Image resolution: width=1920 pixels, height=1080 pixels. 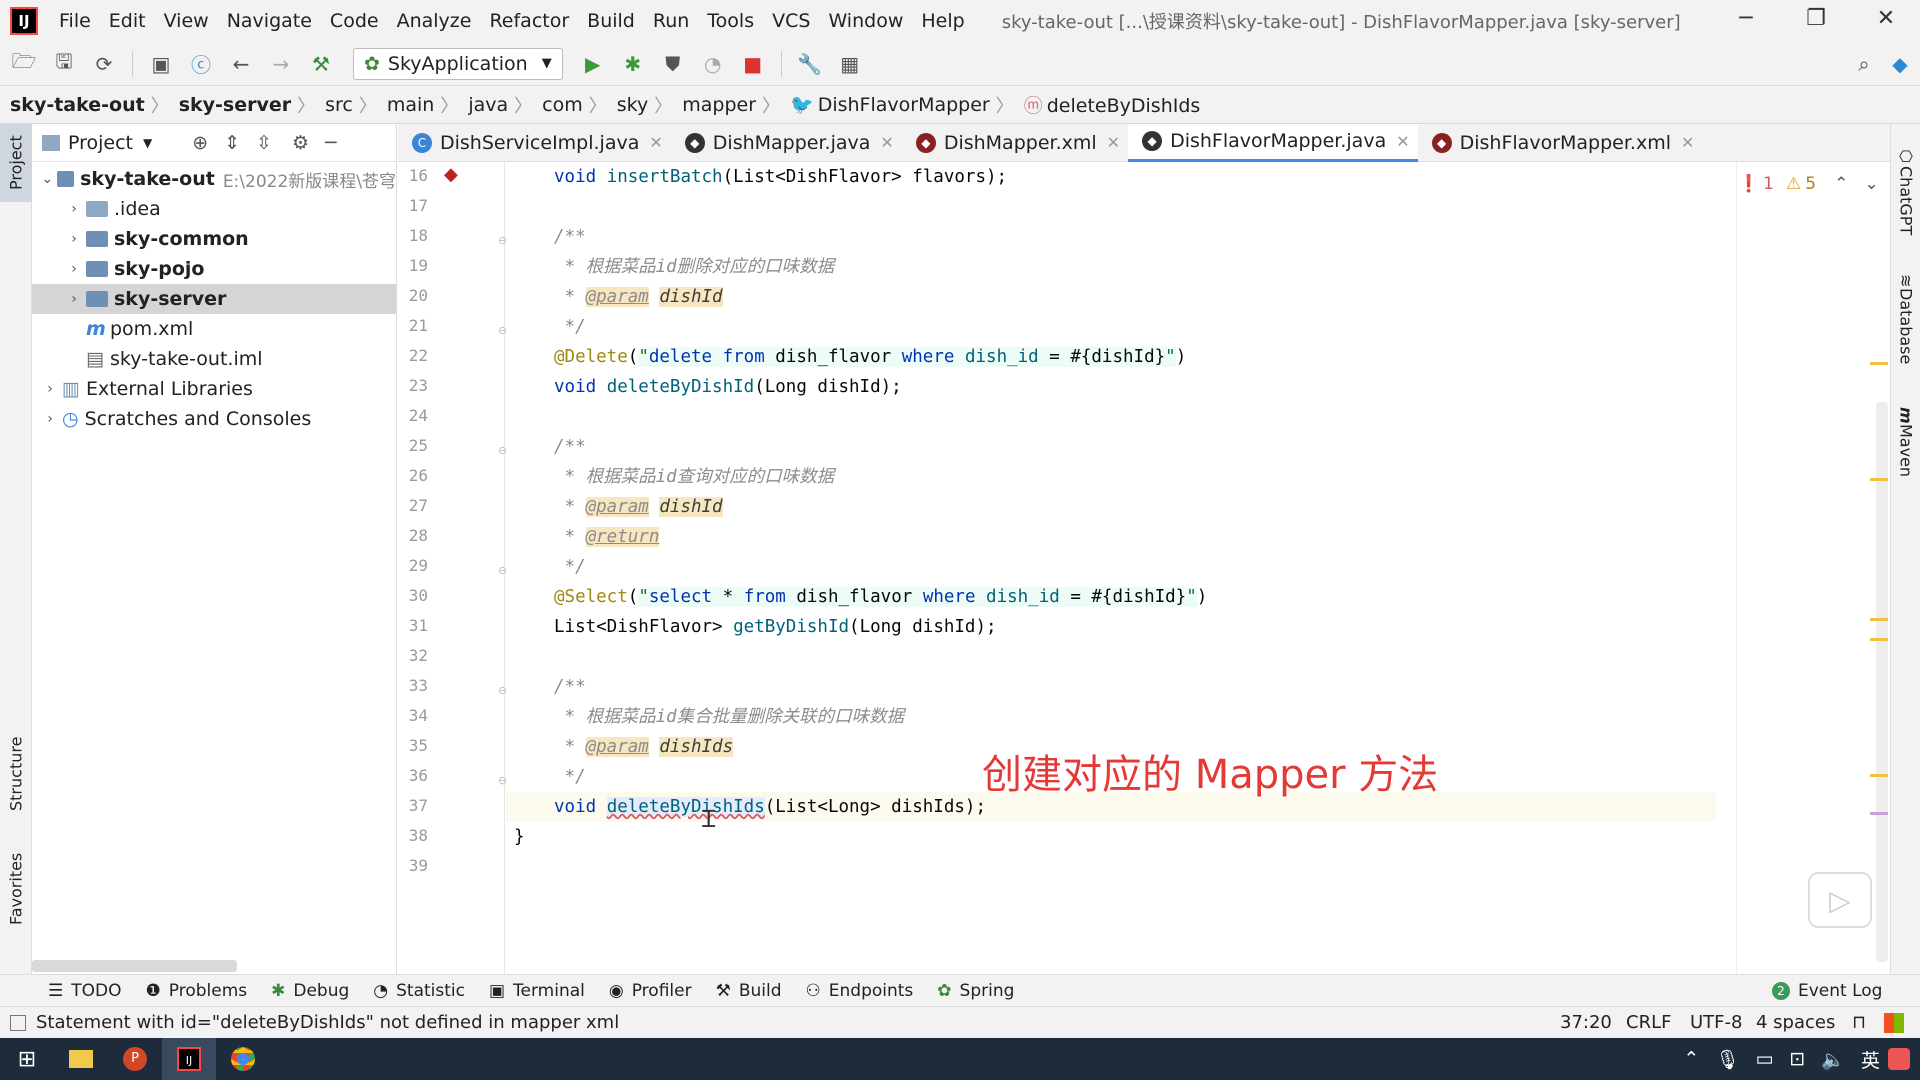 What do you see at coordinates (186, 21) in the screenshot?
I see `menu-view: View` at bounding box center [186, 21].